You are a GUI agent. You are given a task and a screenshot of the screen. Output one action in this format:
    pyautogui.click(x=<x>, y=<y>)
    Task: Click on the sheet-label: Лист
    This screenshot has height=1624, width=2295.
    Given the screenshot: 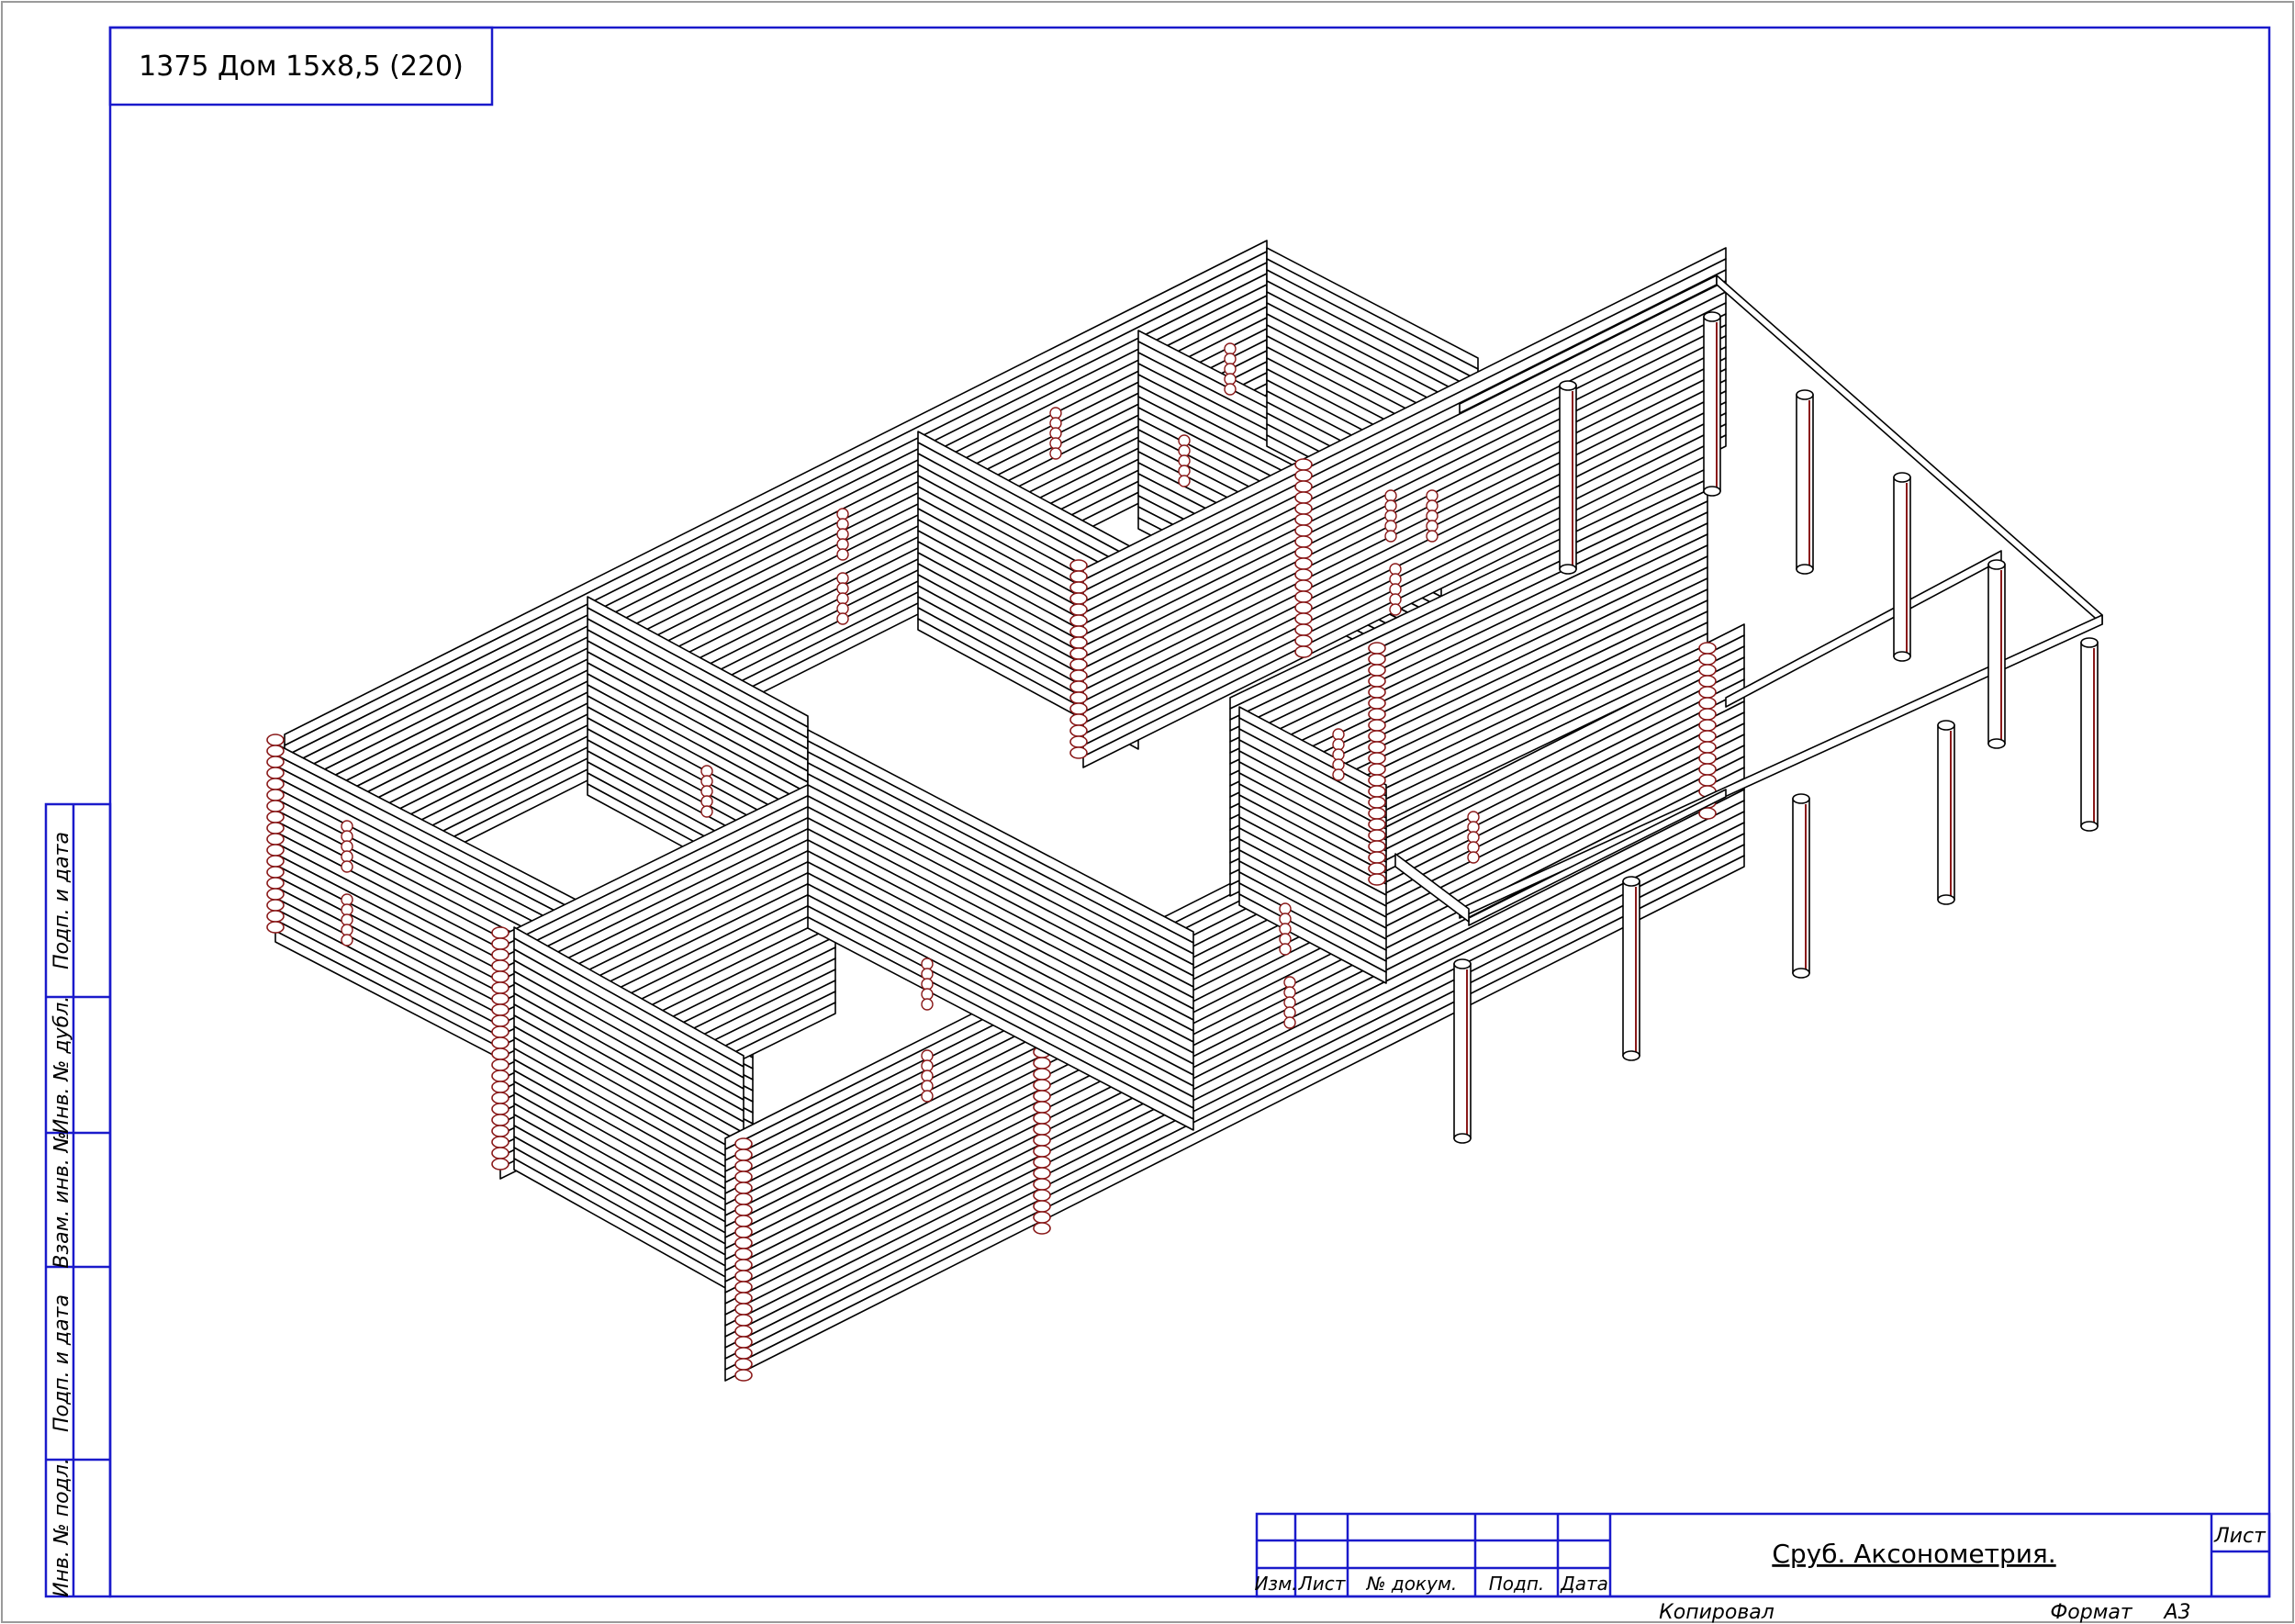 What is the action you would take?
    pyautogui.click(x=2240, y=1536)
    